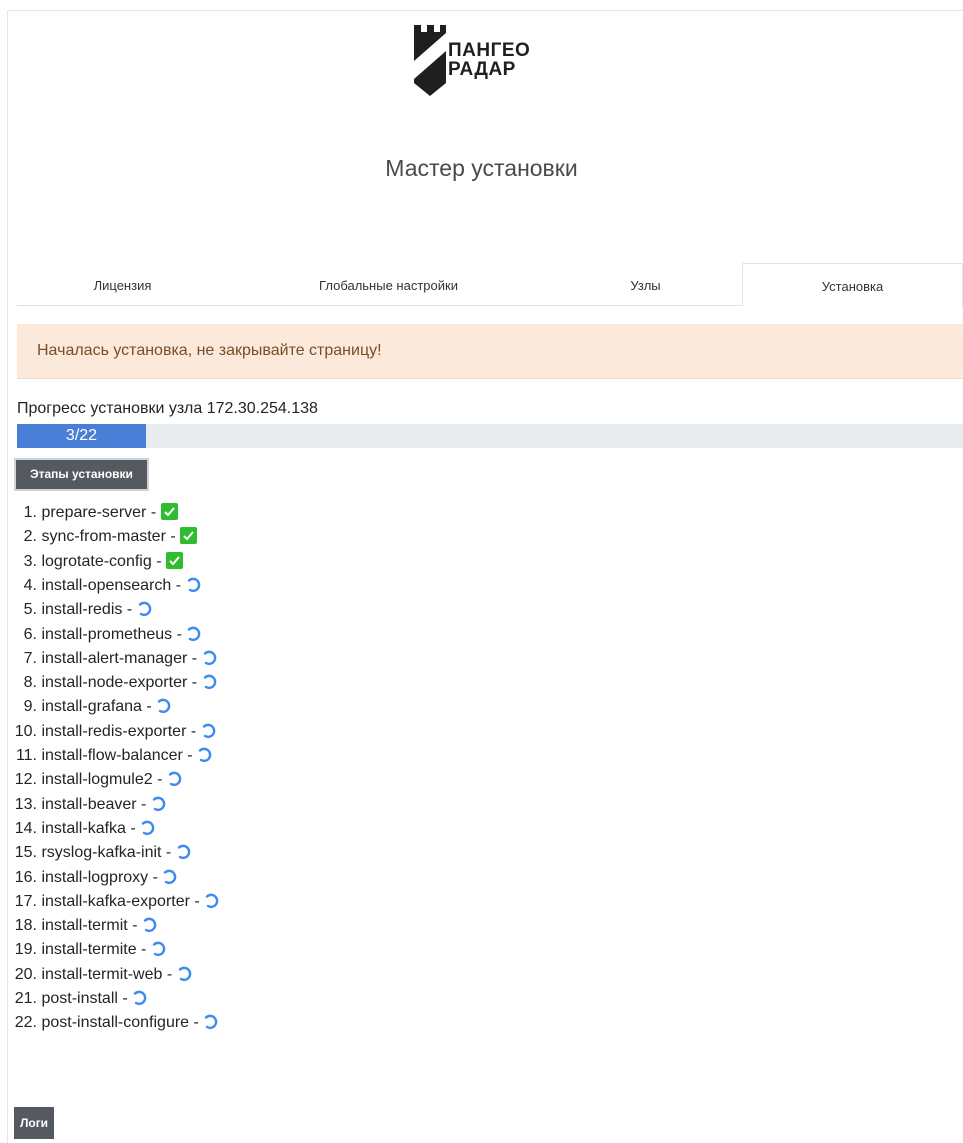 Image resolution: width=963 pixels, height=1143 pixels. What do you see at coordinates (200, 950) in the screenshot?
I see `stage-item: 19. install-termite -` at bounding box center [200, 950].